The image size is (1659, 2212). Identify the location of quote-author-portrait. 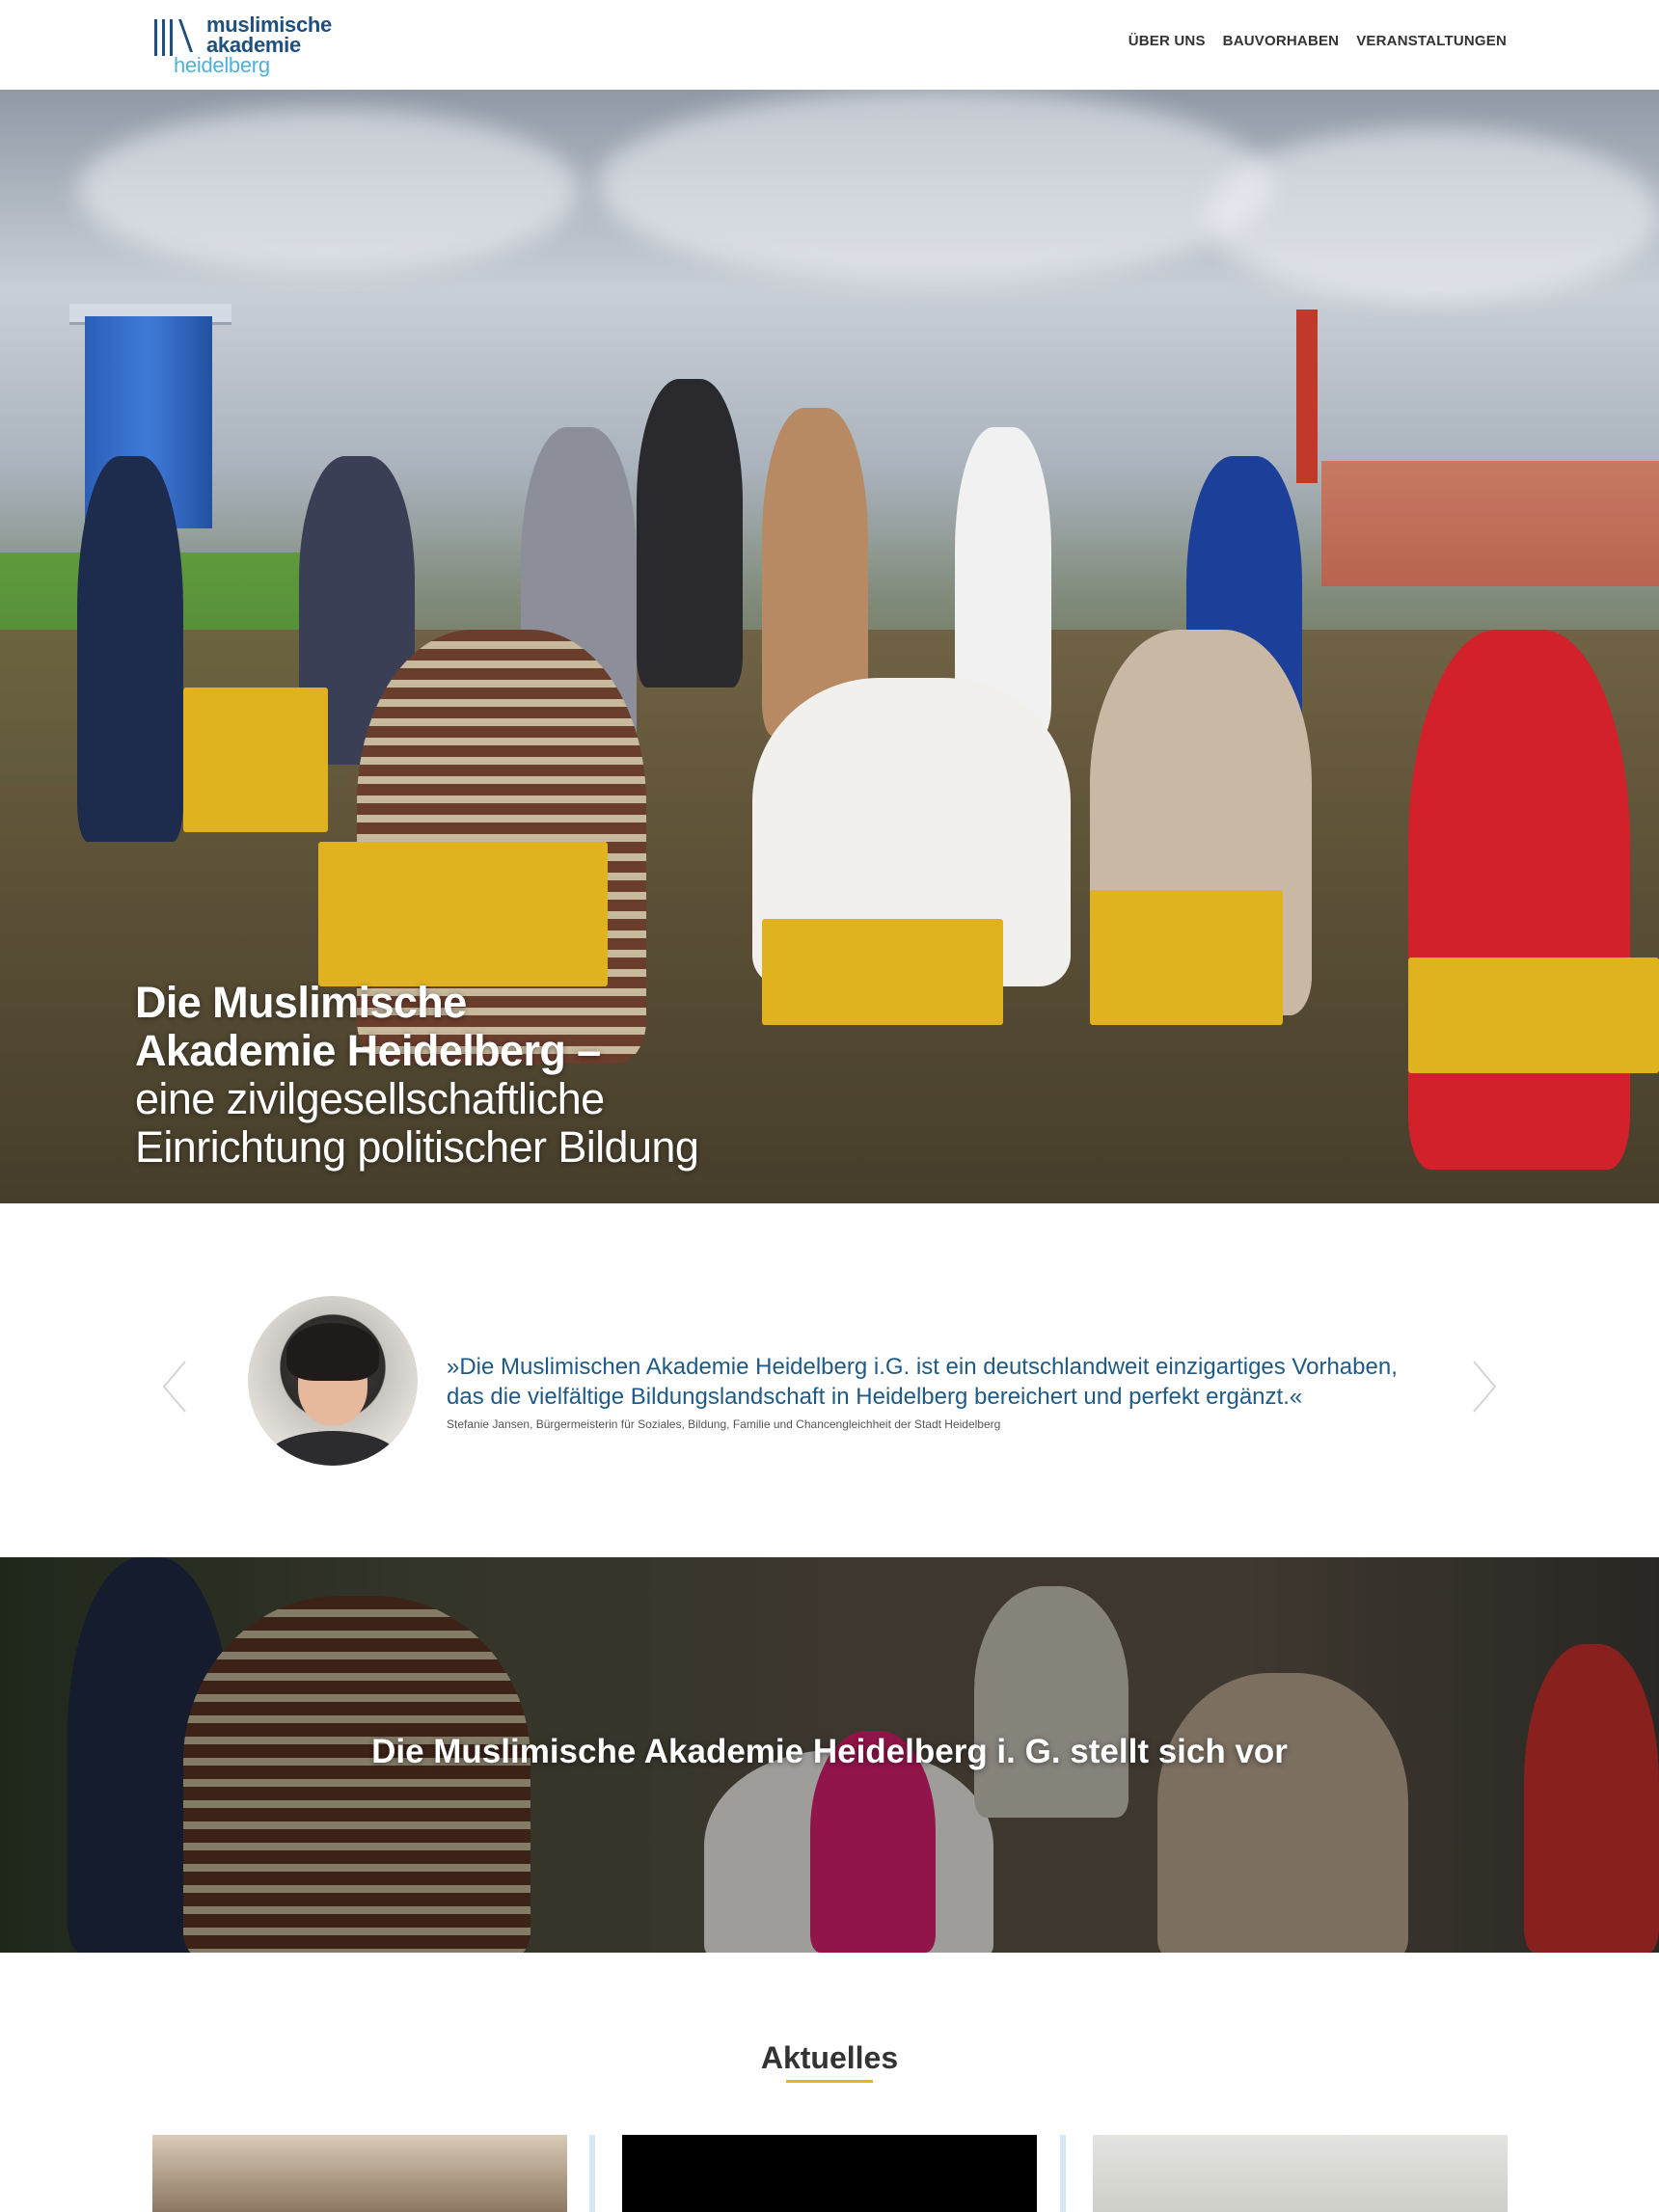
(333, 1381).